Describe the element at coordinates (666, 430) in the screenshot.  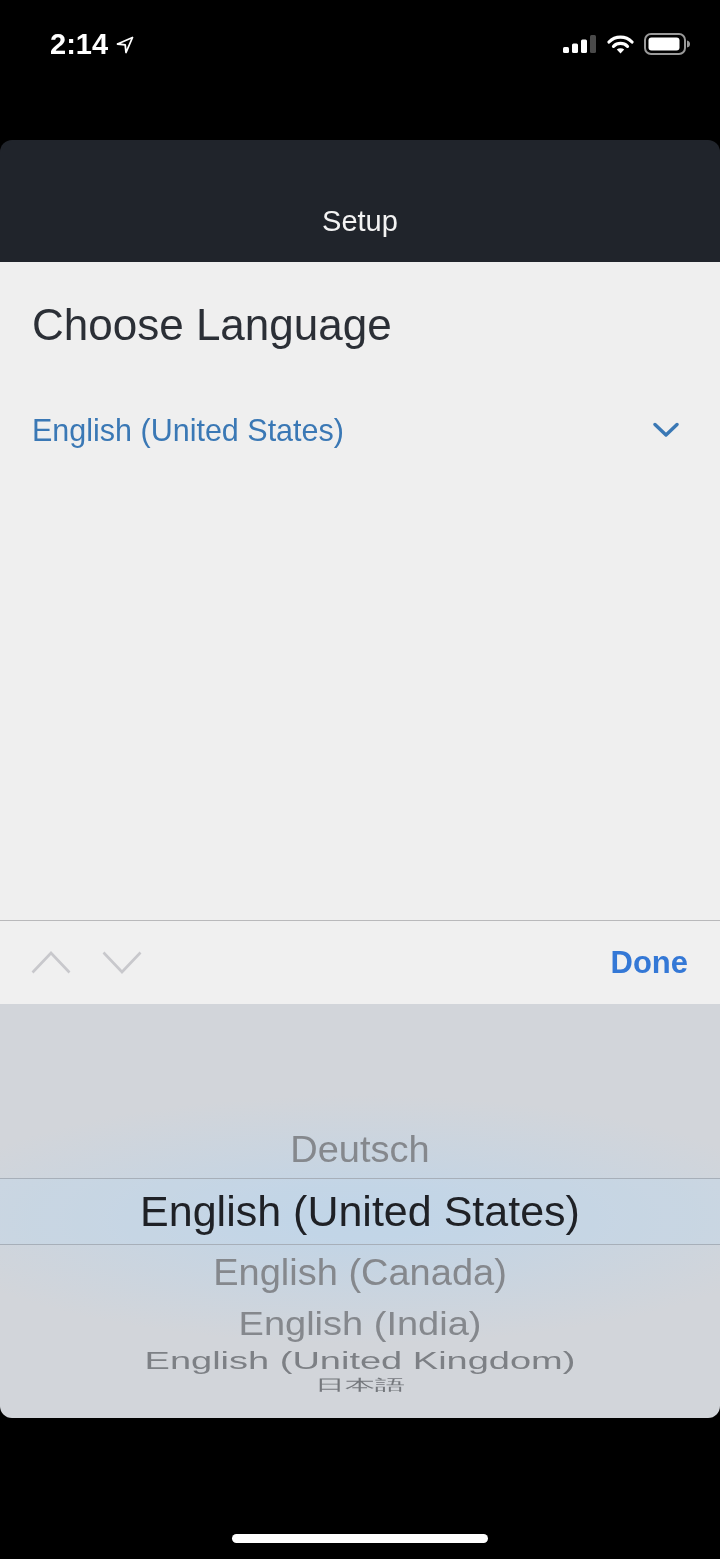
I see `chevron-down-icon` at that location.